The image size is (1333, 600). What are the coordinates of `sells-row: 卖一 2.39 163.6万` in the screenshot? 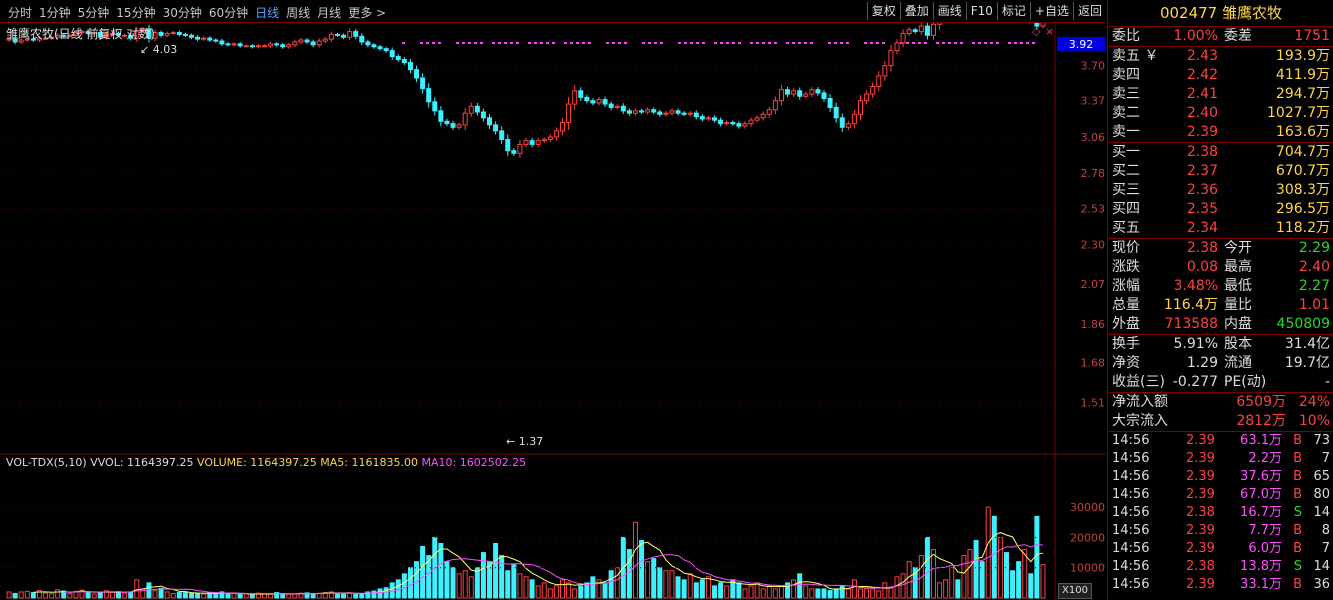 It's located at (1220, 132).